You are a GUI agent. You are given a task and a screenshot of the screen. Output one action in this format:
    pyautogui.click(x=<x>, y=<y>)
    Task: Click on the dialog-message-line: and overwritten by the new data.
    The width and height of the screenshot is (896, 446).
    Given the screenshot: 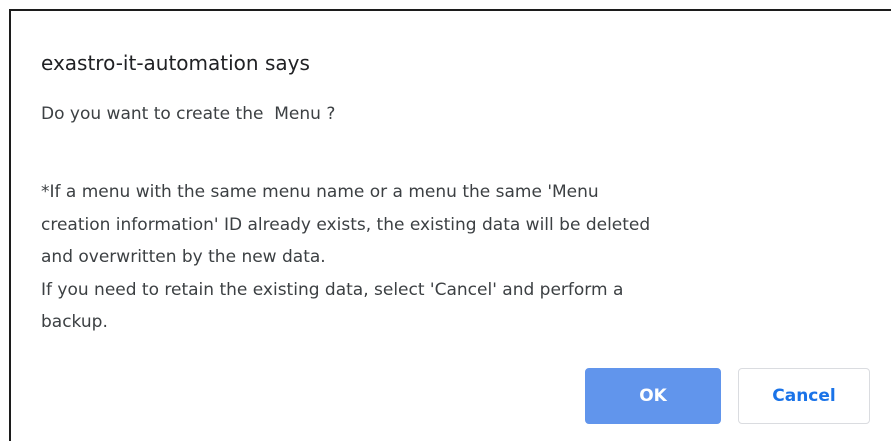 What is the action you would take?
    pyautogui.click(x=183, y=257)
    